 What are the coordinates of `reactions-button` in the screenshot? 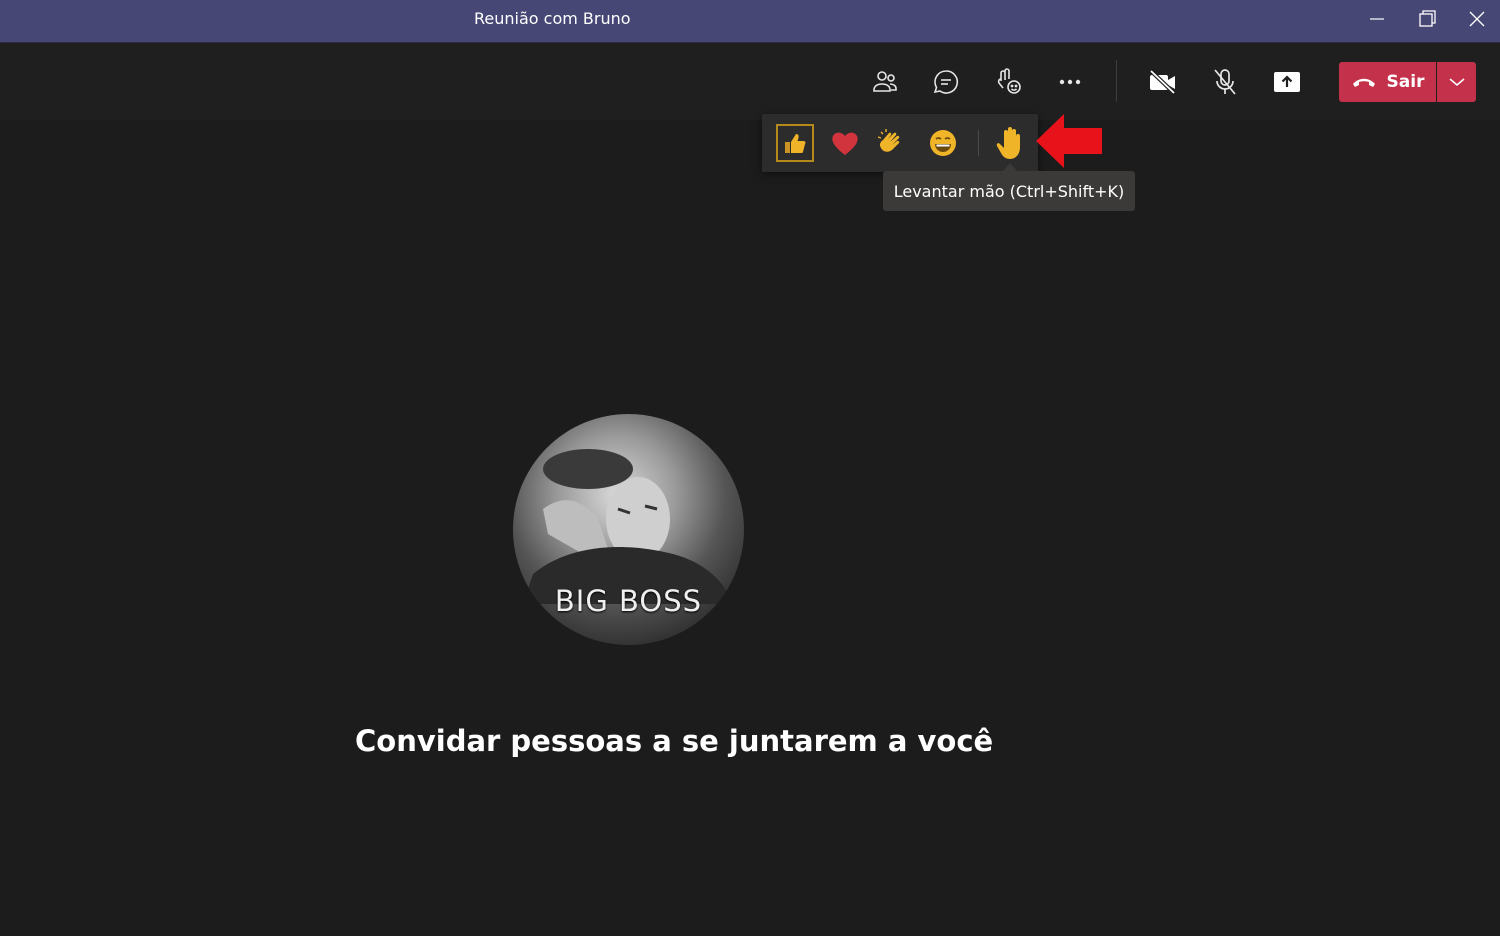 It's located at (1008, 82).